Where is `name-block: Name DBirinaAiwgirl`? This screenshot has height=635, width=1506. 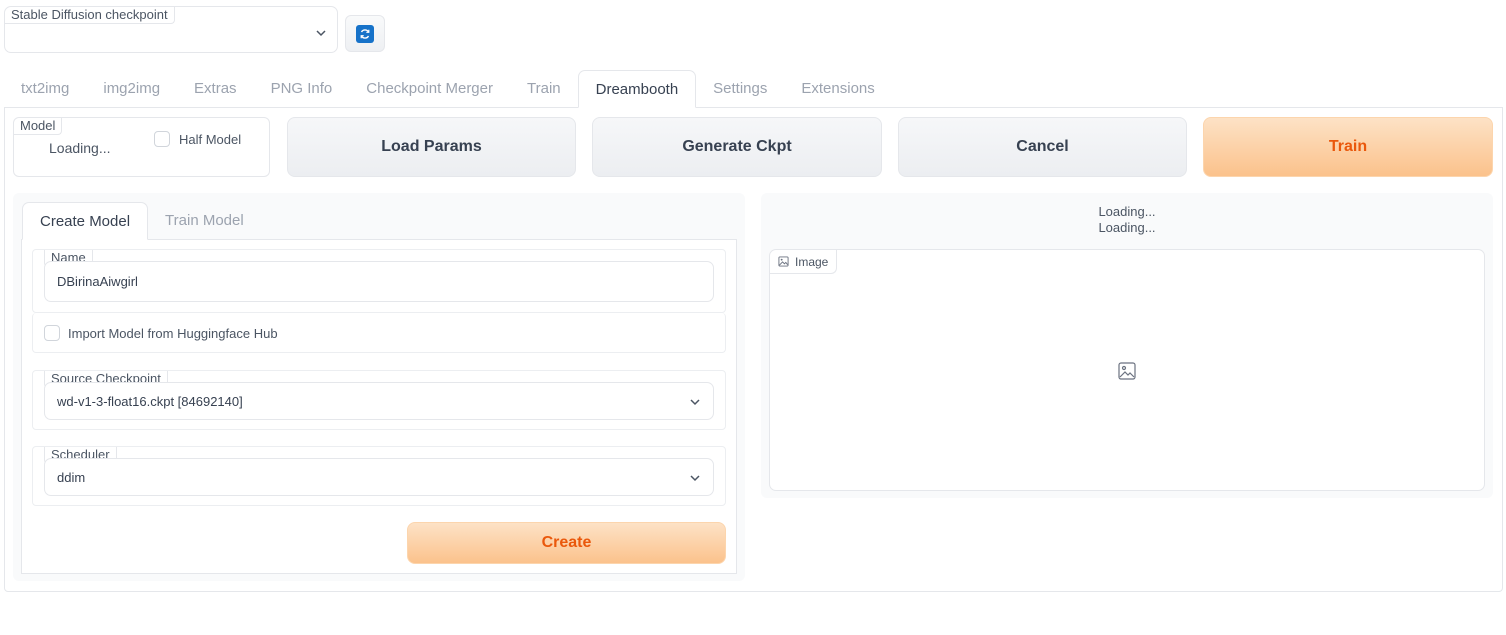 name-block: Name DBirinaAiwgirl is located at coordinates (379, 281).